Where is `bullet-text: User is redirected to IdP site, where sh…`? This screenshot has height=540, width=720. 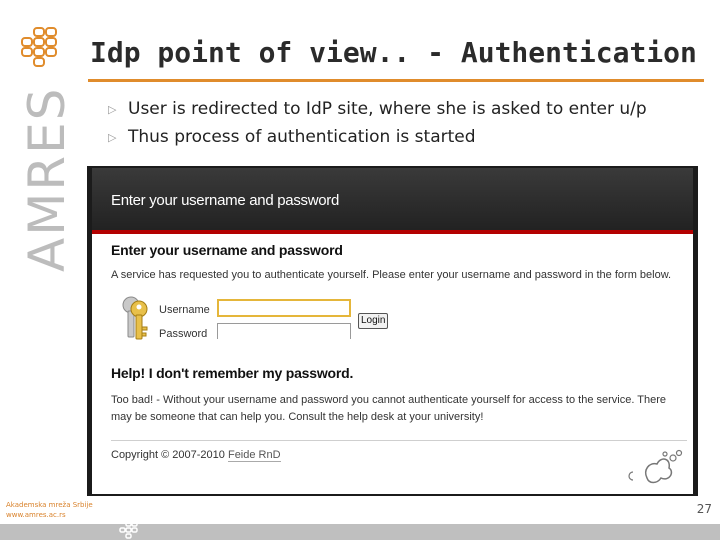
bullet-text: User is redirected to IdP site, where sh… is located at coordinates (387, 109).